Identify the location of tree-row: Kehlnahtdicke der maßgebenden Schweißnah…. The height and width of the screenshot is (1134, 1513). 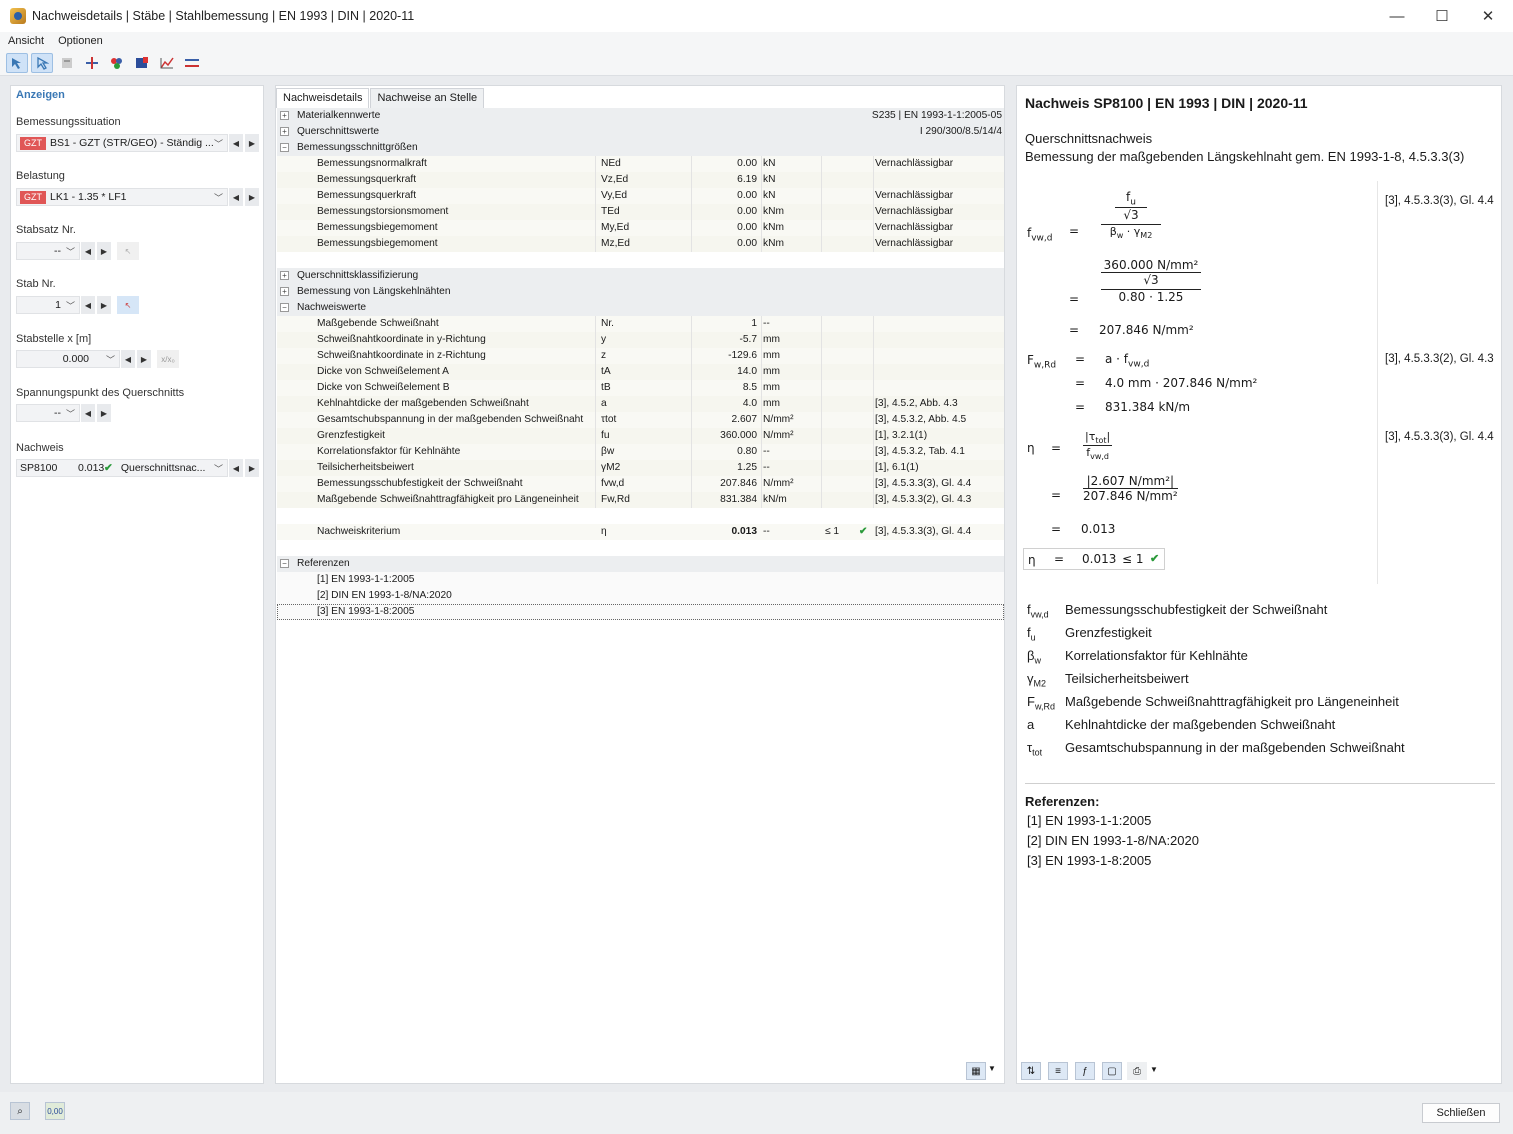
(640, 404).